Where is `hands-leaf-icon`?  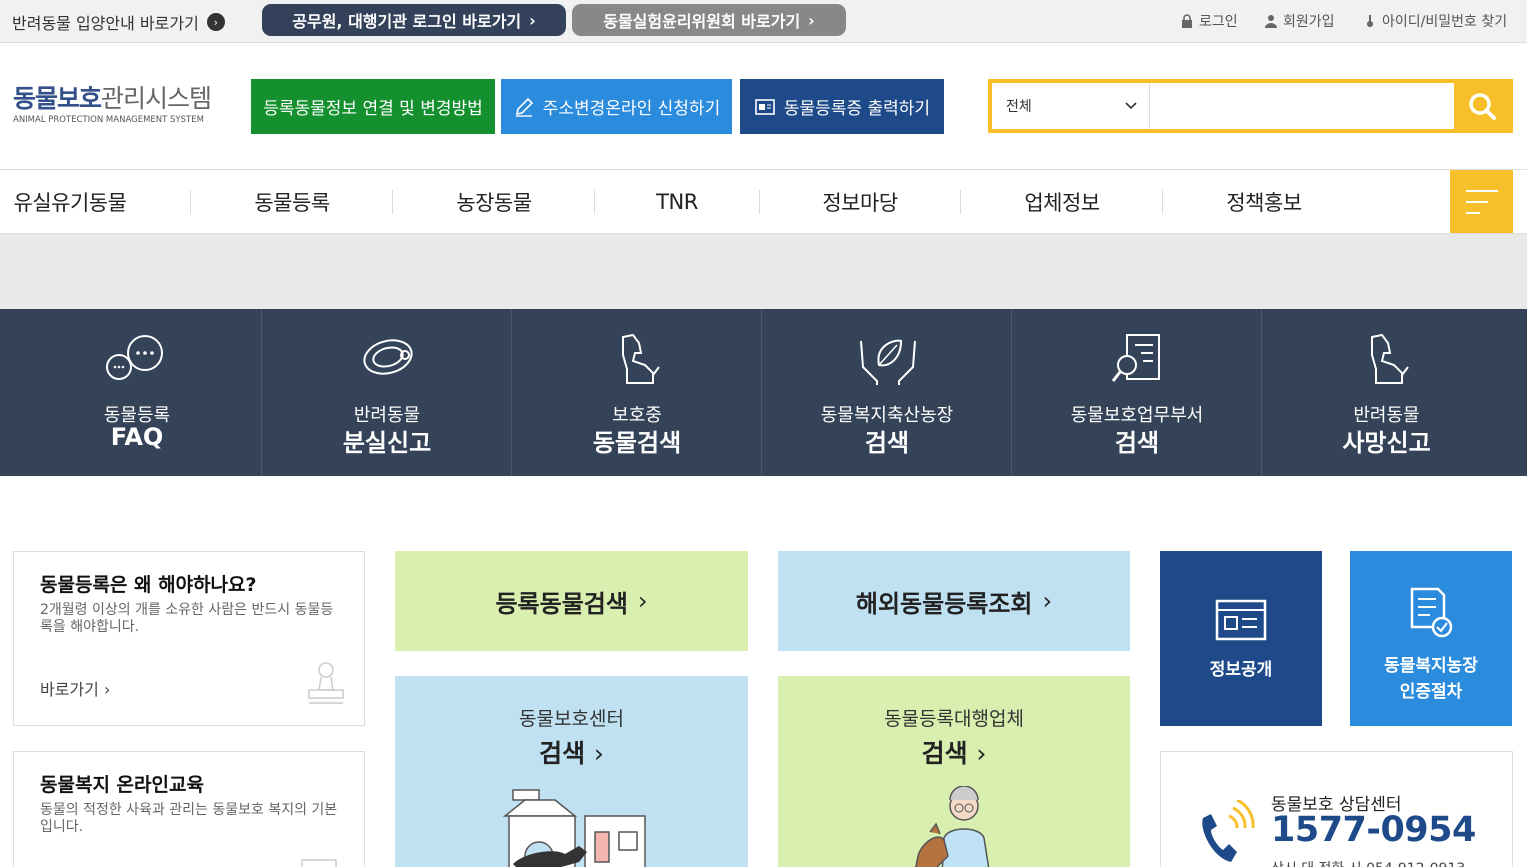
hands-leaf-icon is located at coordinates (888, 362).